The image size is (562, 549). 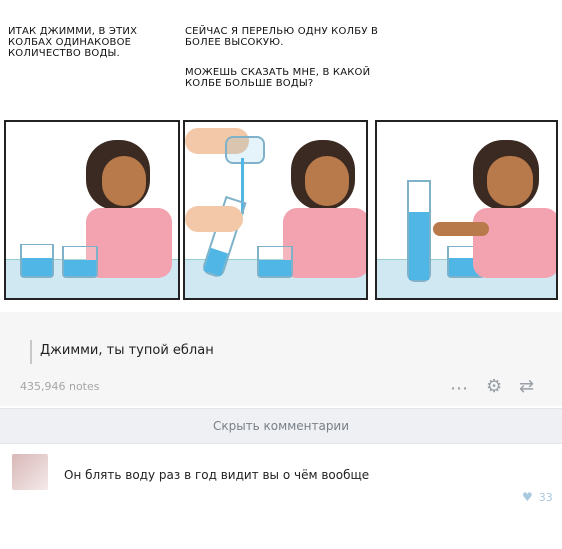 I want to click on adult-hand-bottom, so click(x=214, y=219).